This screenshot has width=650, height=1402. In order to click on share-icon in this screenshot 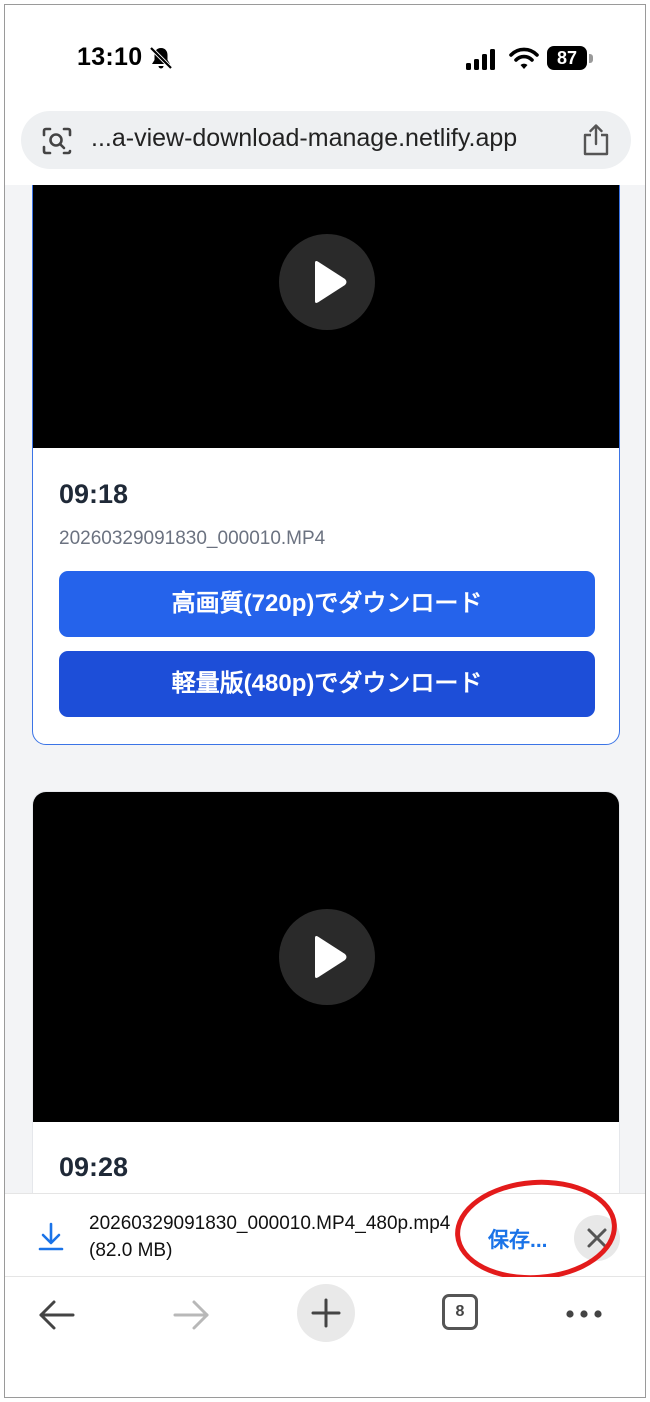, I will do `click(596, 140)`.